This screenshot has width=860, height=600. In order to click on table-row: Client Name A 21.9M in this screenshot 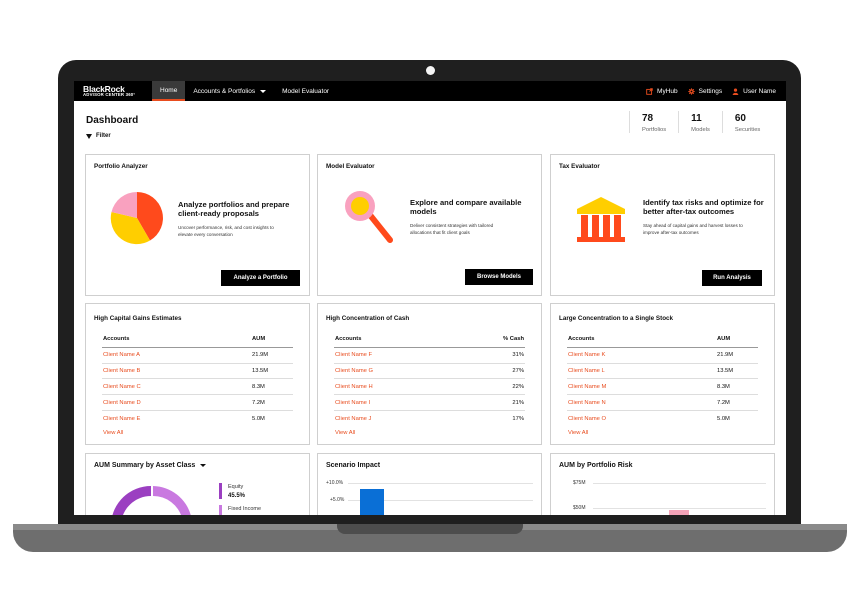, I will do `click(197, 356)`.